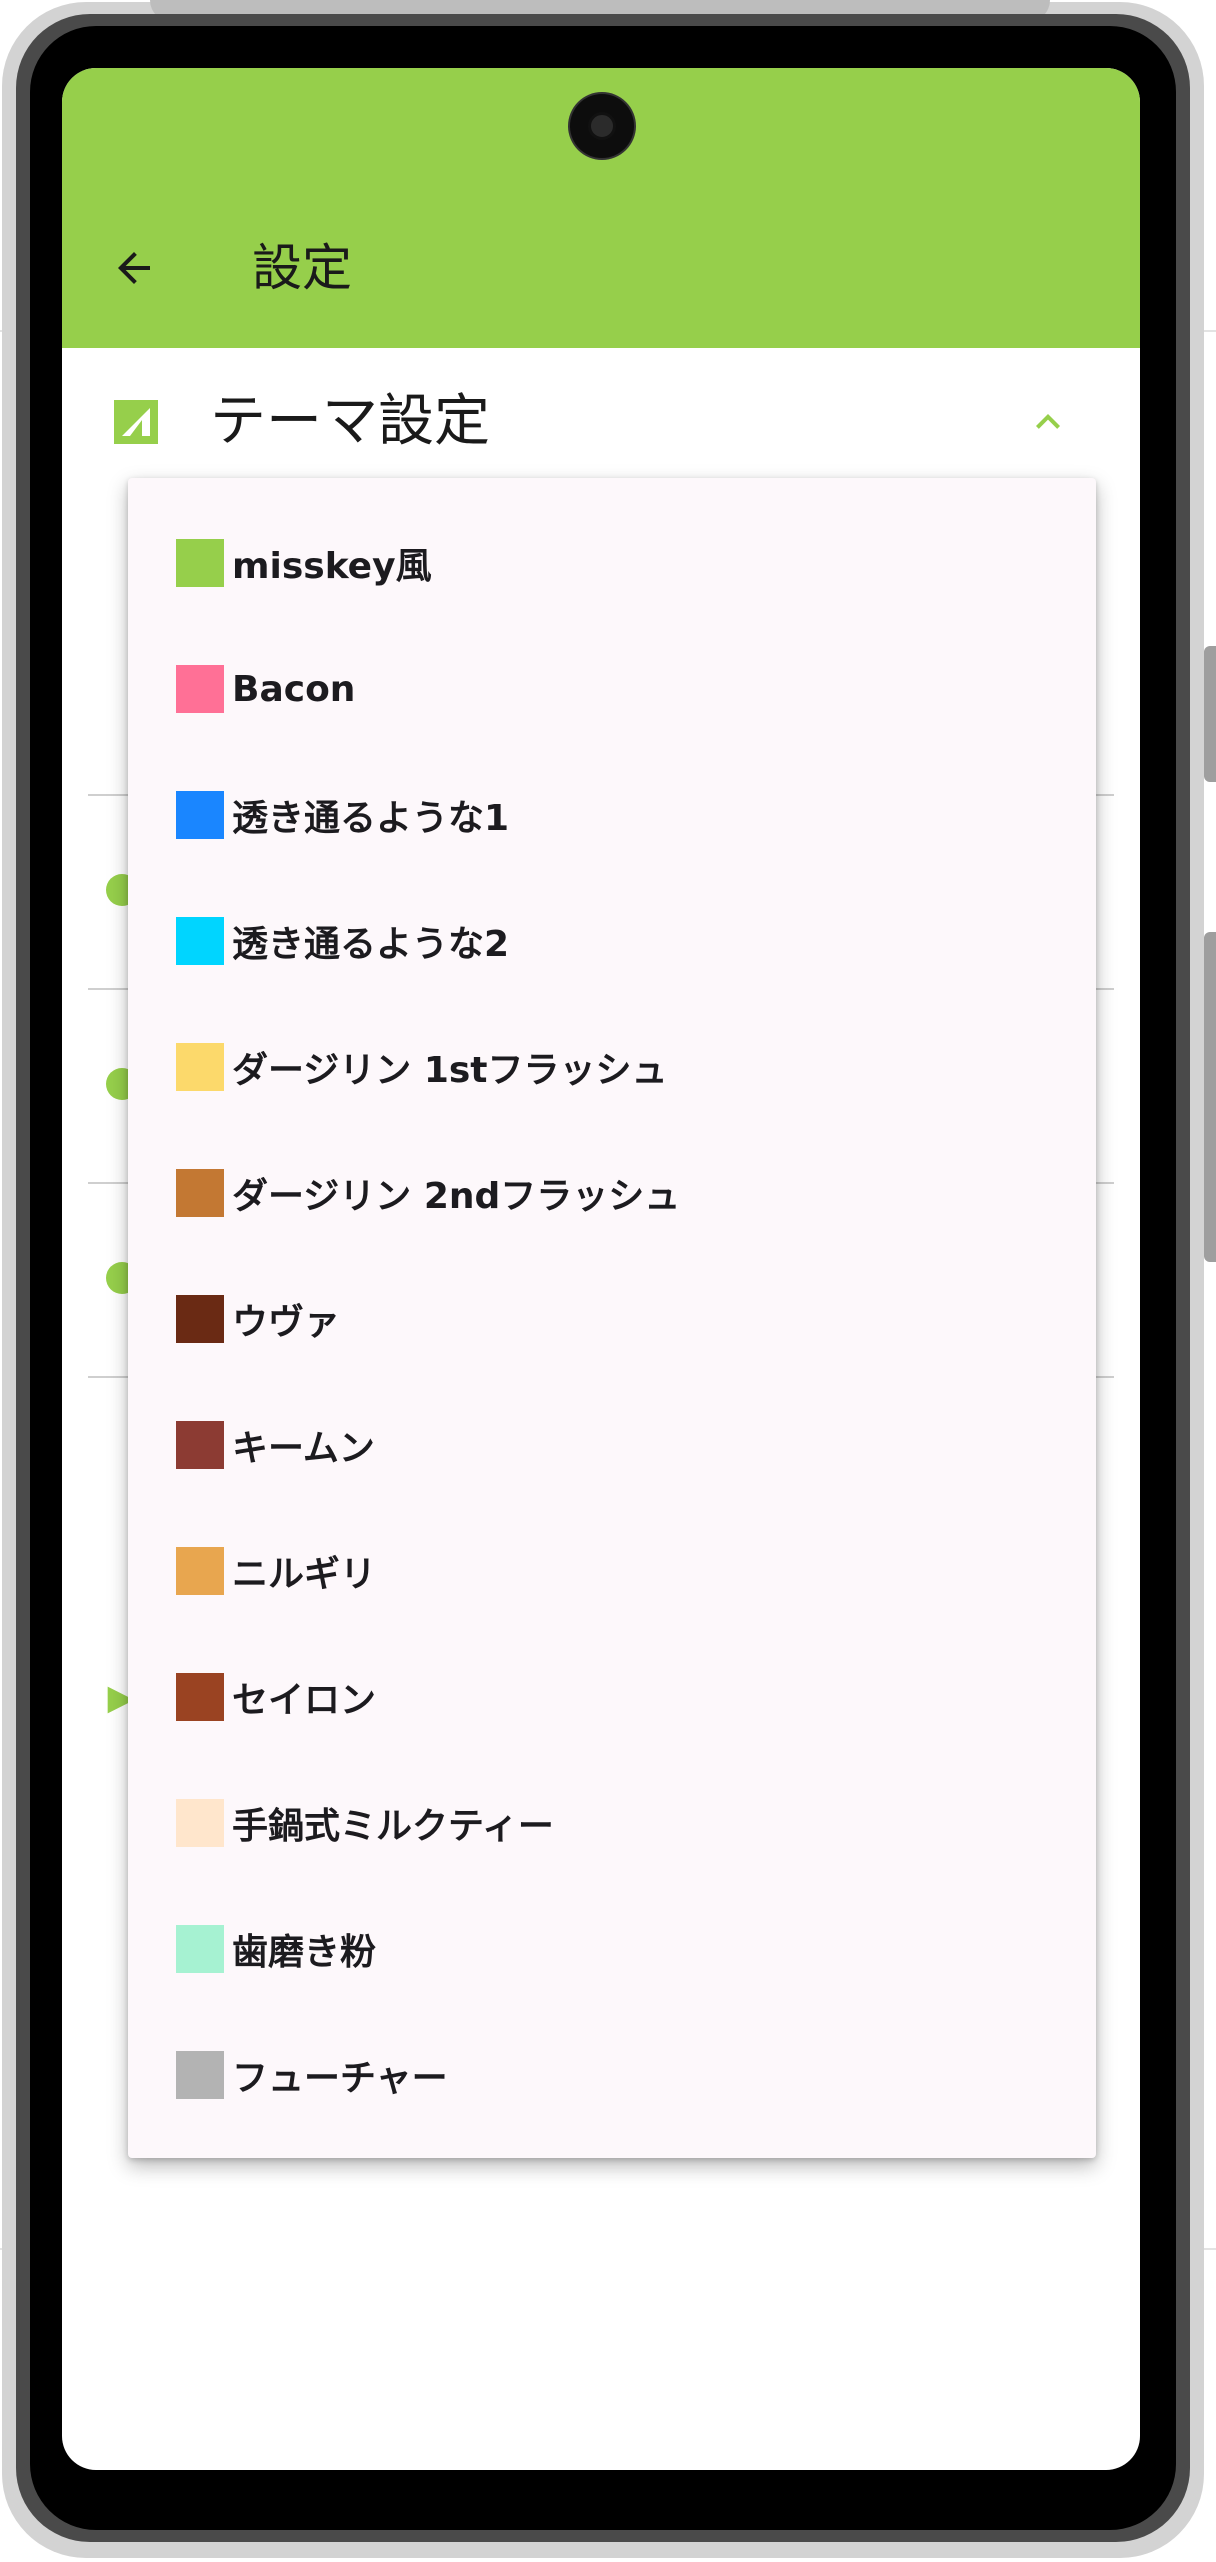  What do you see at coordinates (612, 1697) in the screenshot?
I see `theme-option: セイロン` at bounding box center [612, 1697].